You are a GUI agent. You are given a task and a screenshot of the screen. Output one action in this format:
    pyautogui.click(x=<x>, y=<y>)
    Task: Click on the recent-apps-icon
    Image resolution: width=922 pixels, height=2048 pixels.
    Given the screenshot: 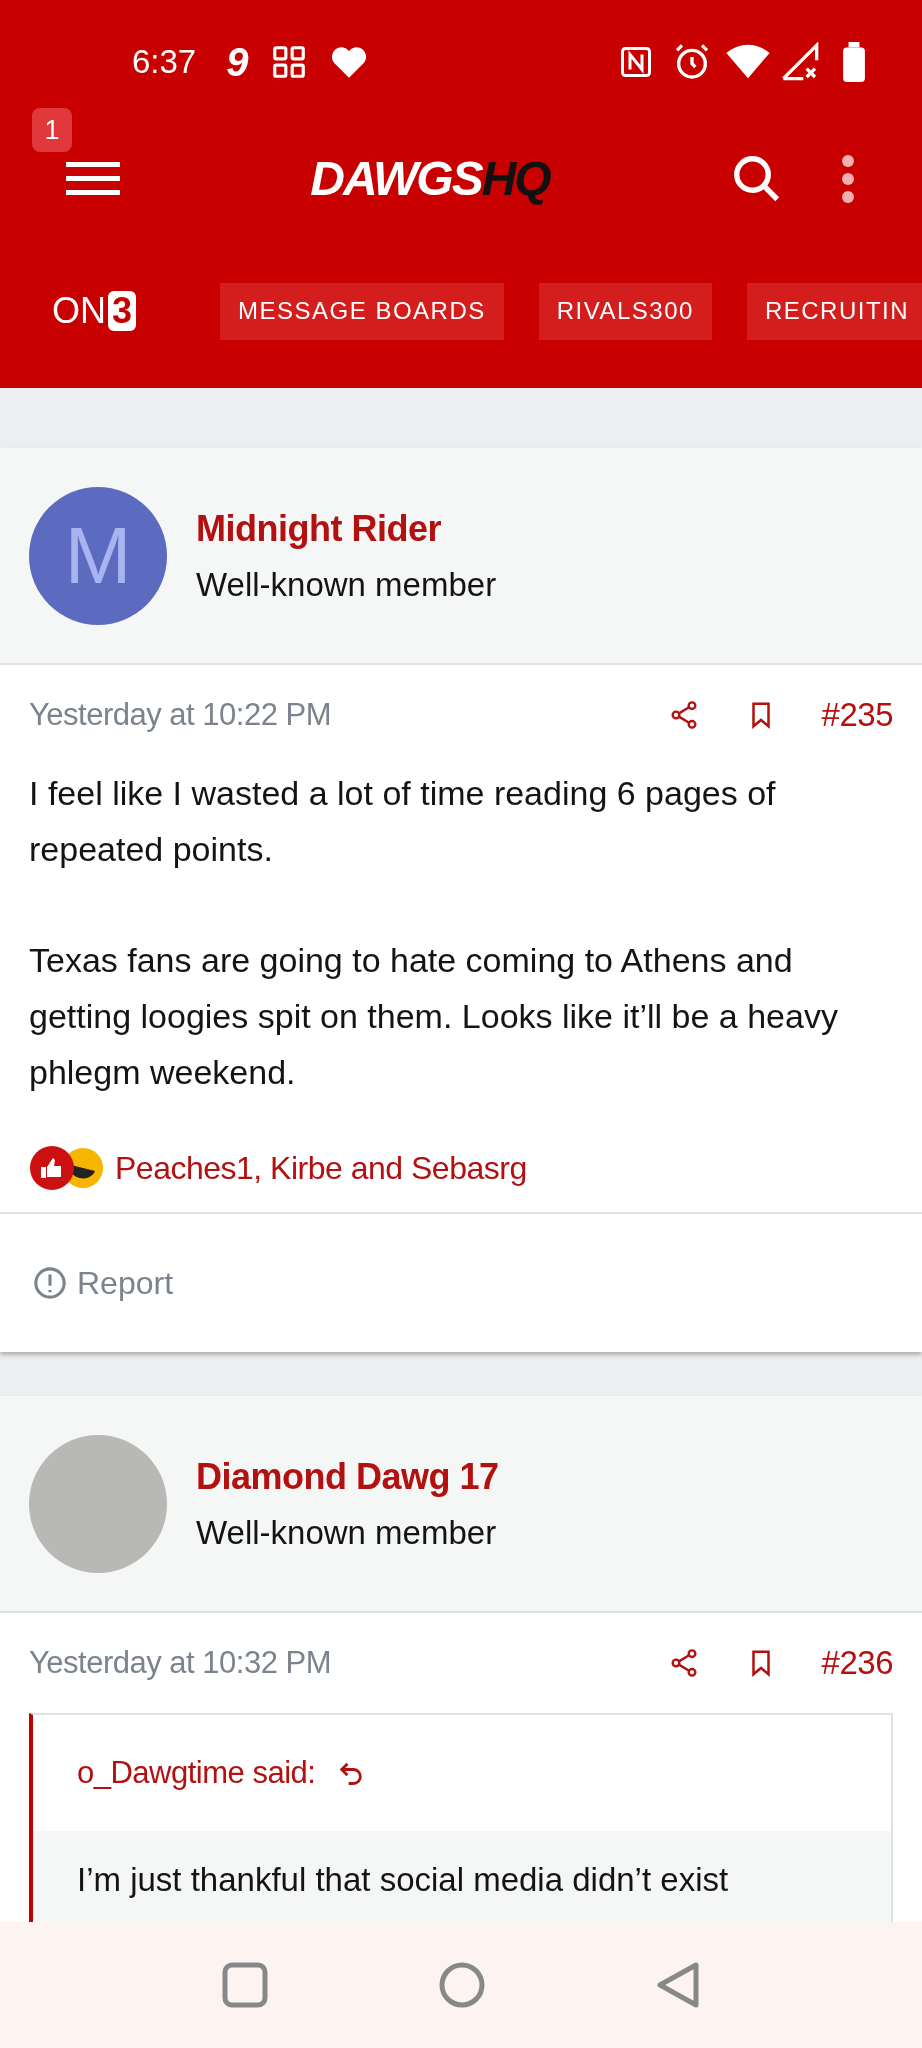 What is the action you would take?
    pyautogui.click(x=245, y=1985)
    